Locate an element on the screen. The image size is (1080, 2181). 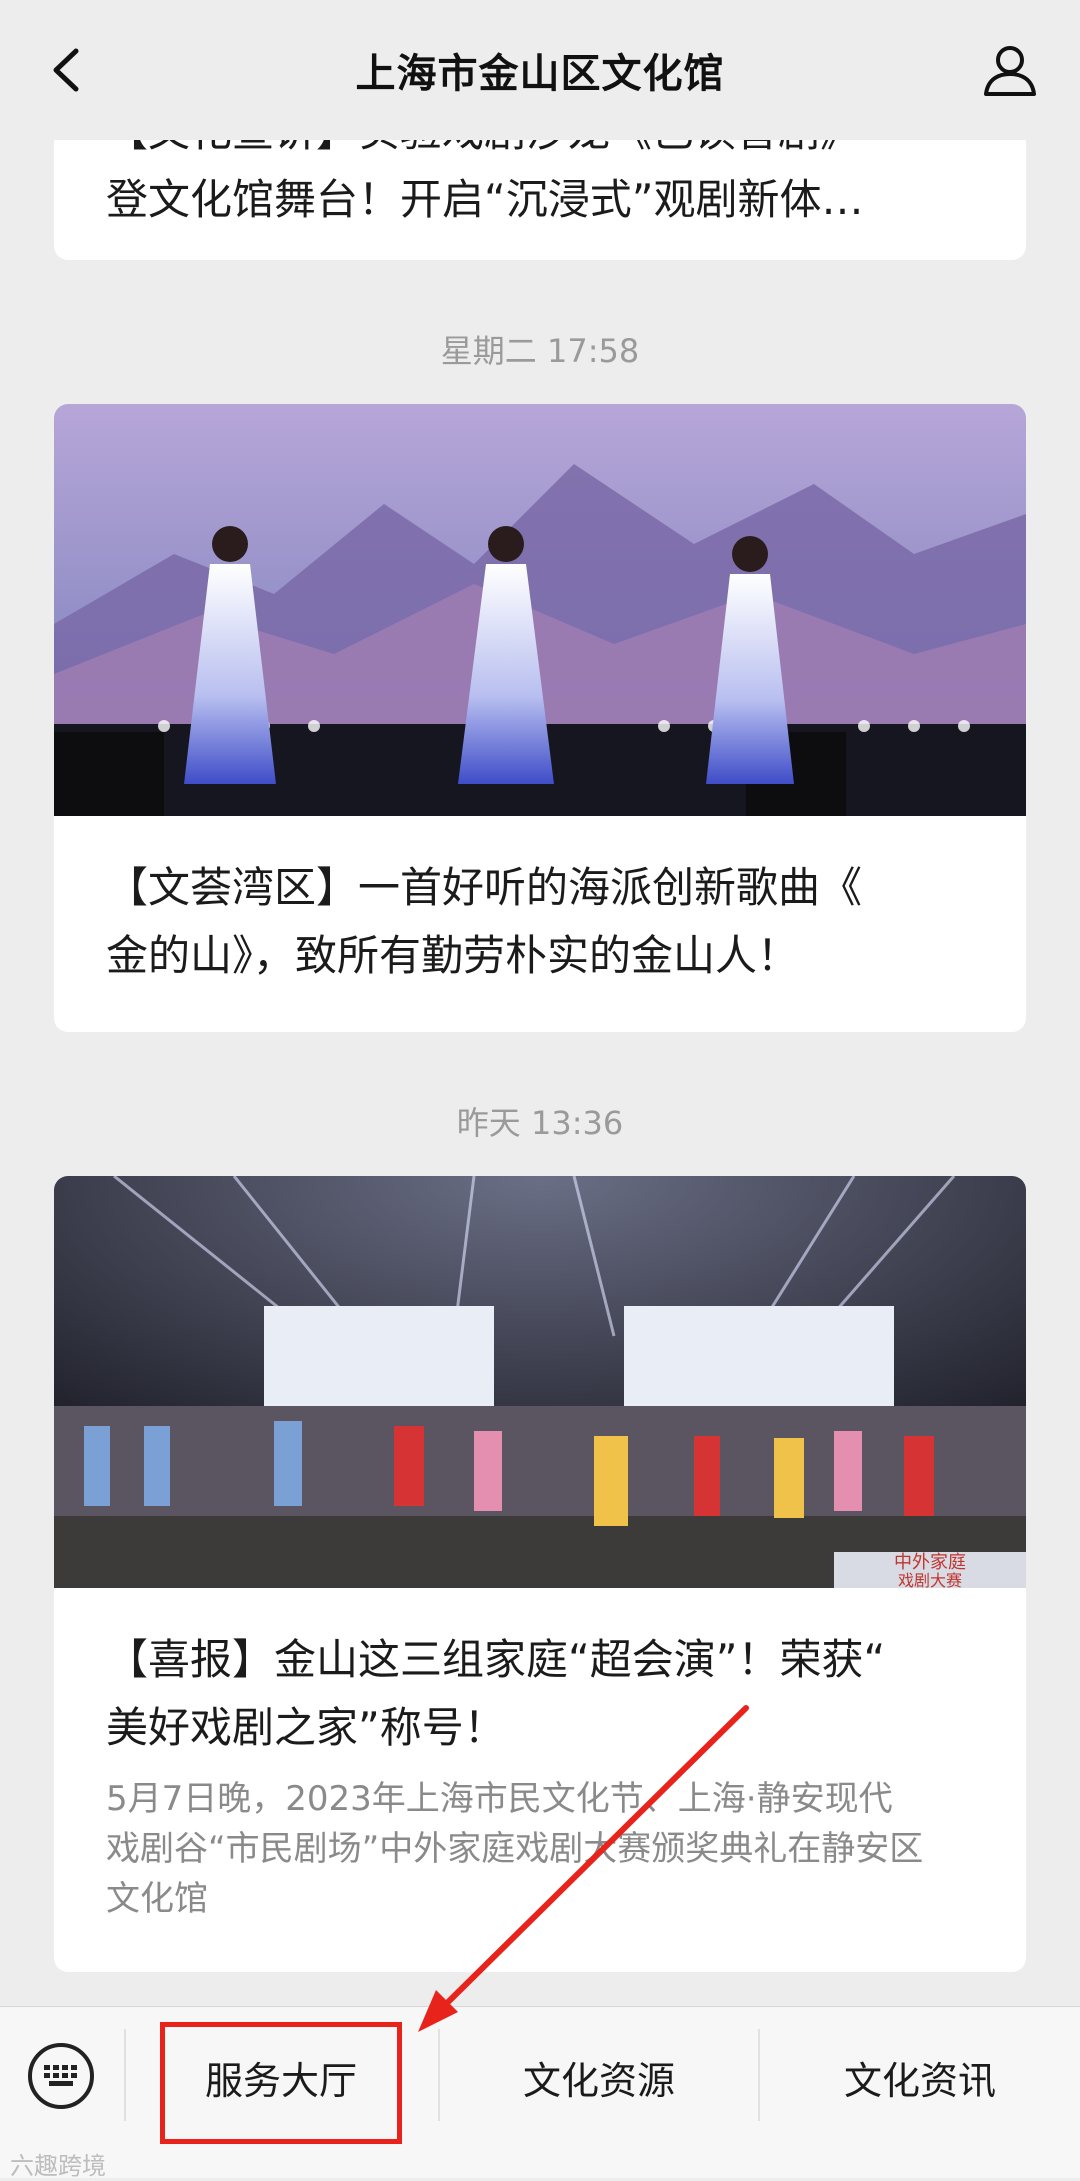
menu-culture-resources: 文化资源 is located at coordinates (599, 2077).